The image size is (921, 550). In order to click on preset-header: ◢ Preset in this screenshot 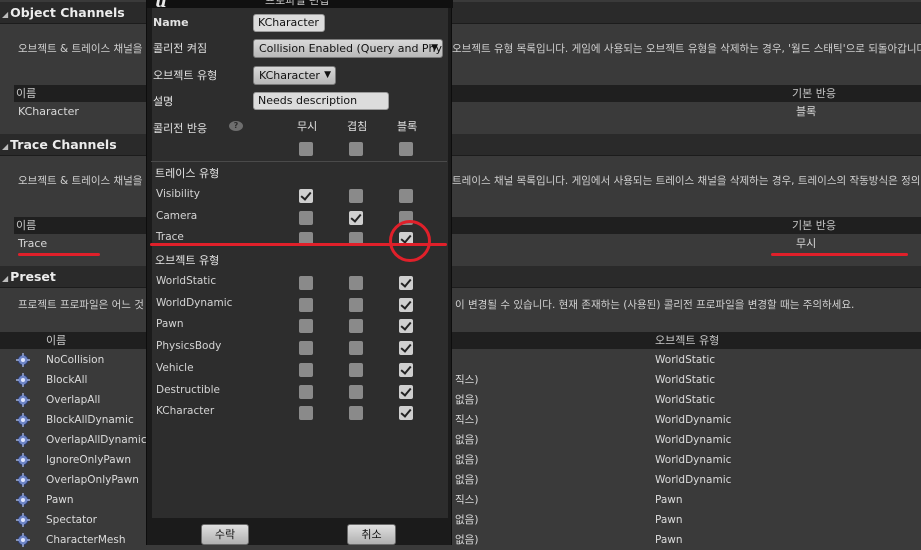, I will do `click(460, 277)`.